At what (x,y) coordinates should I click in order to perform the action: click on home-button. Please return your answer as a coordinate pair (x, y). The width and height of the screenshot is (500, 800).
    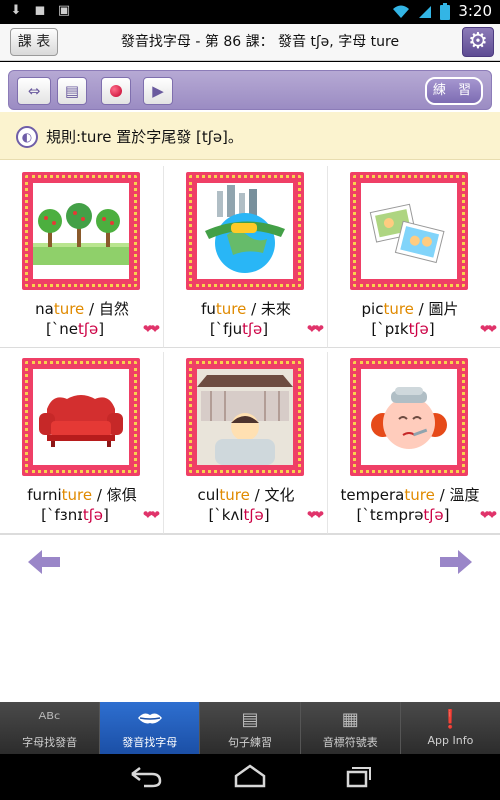
    Looking at the image, I should click on (250, 777).